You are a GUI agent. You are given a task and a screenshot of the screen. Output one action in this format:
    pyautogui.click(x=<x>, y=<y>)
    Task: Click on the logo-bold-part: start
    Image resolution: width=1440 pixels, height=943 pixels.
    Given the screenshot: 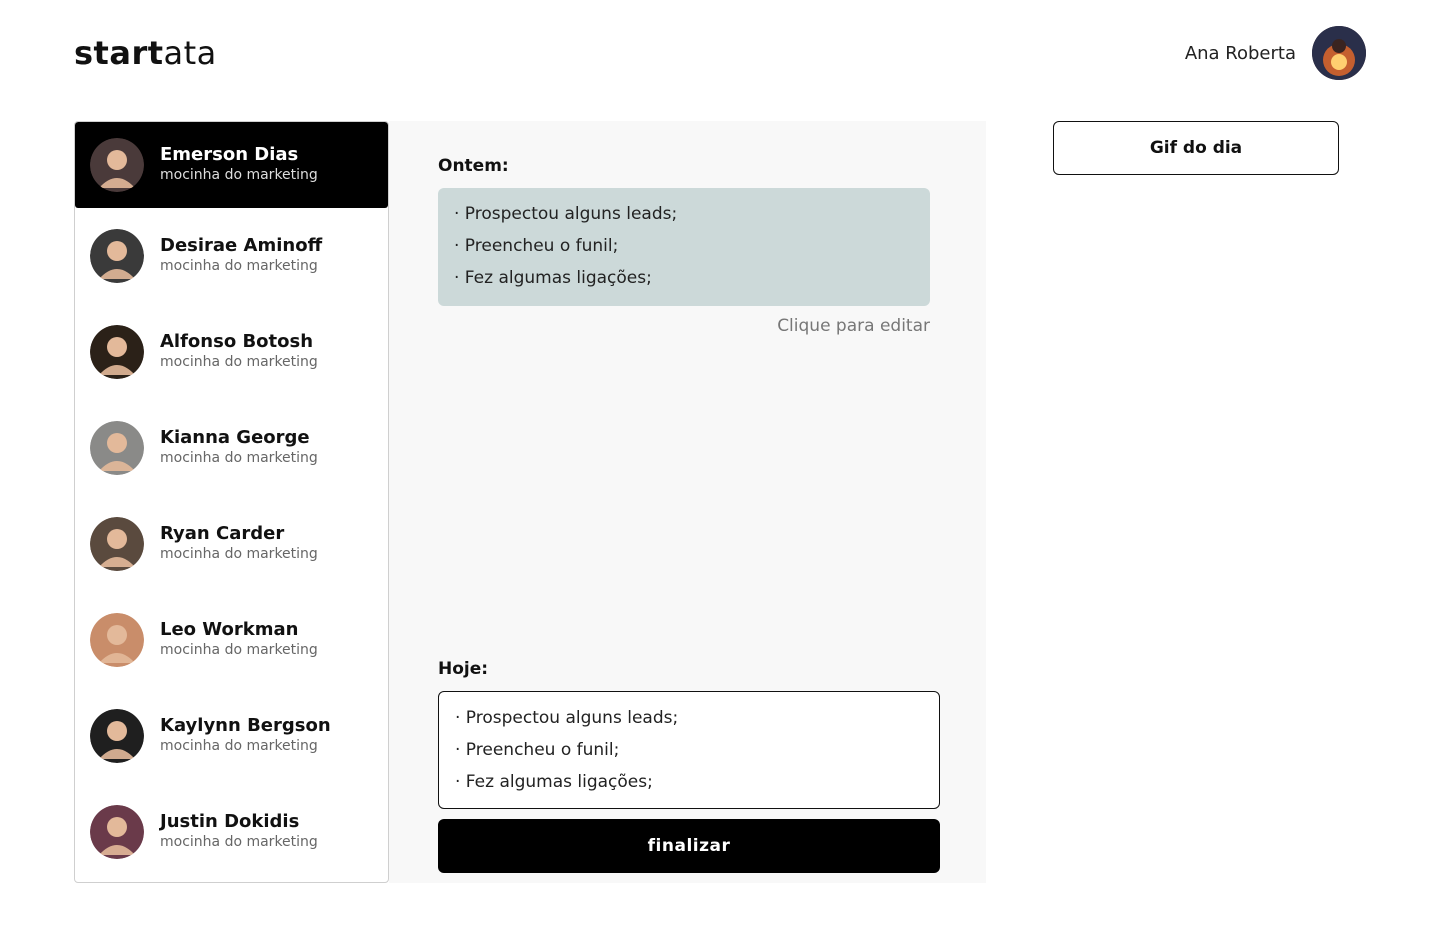 What is the action you would take?
    pyautogui.click(x=119, y=53)
    